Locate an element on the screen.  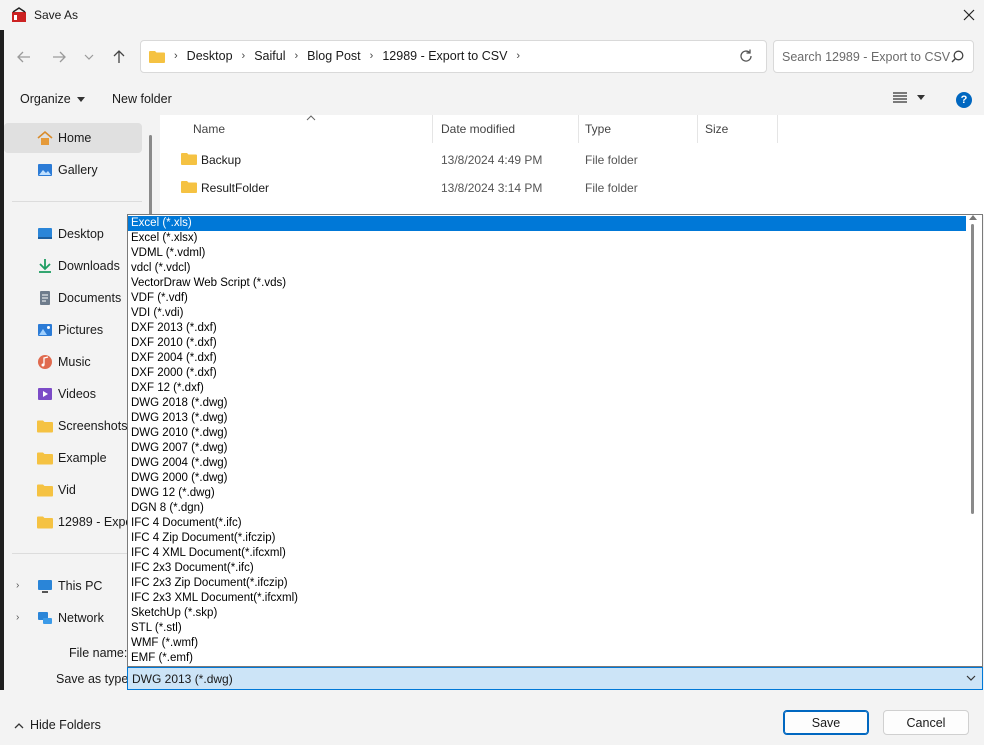
type-option: DWG 2013 (*.dwg) is located at coordinates (547, 418).